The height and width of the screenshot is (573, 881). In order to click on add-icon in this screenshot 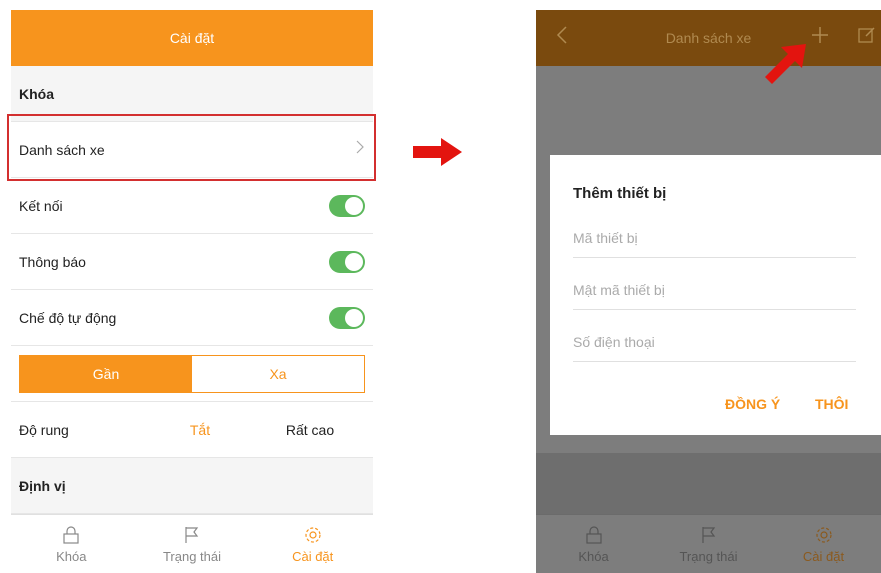, I will do `click(820, 38)`.